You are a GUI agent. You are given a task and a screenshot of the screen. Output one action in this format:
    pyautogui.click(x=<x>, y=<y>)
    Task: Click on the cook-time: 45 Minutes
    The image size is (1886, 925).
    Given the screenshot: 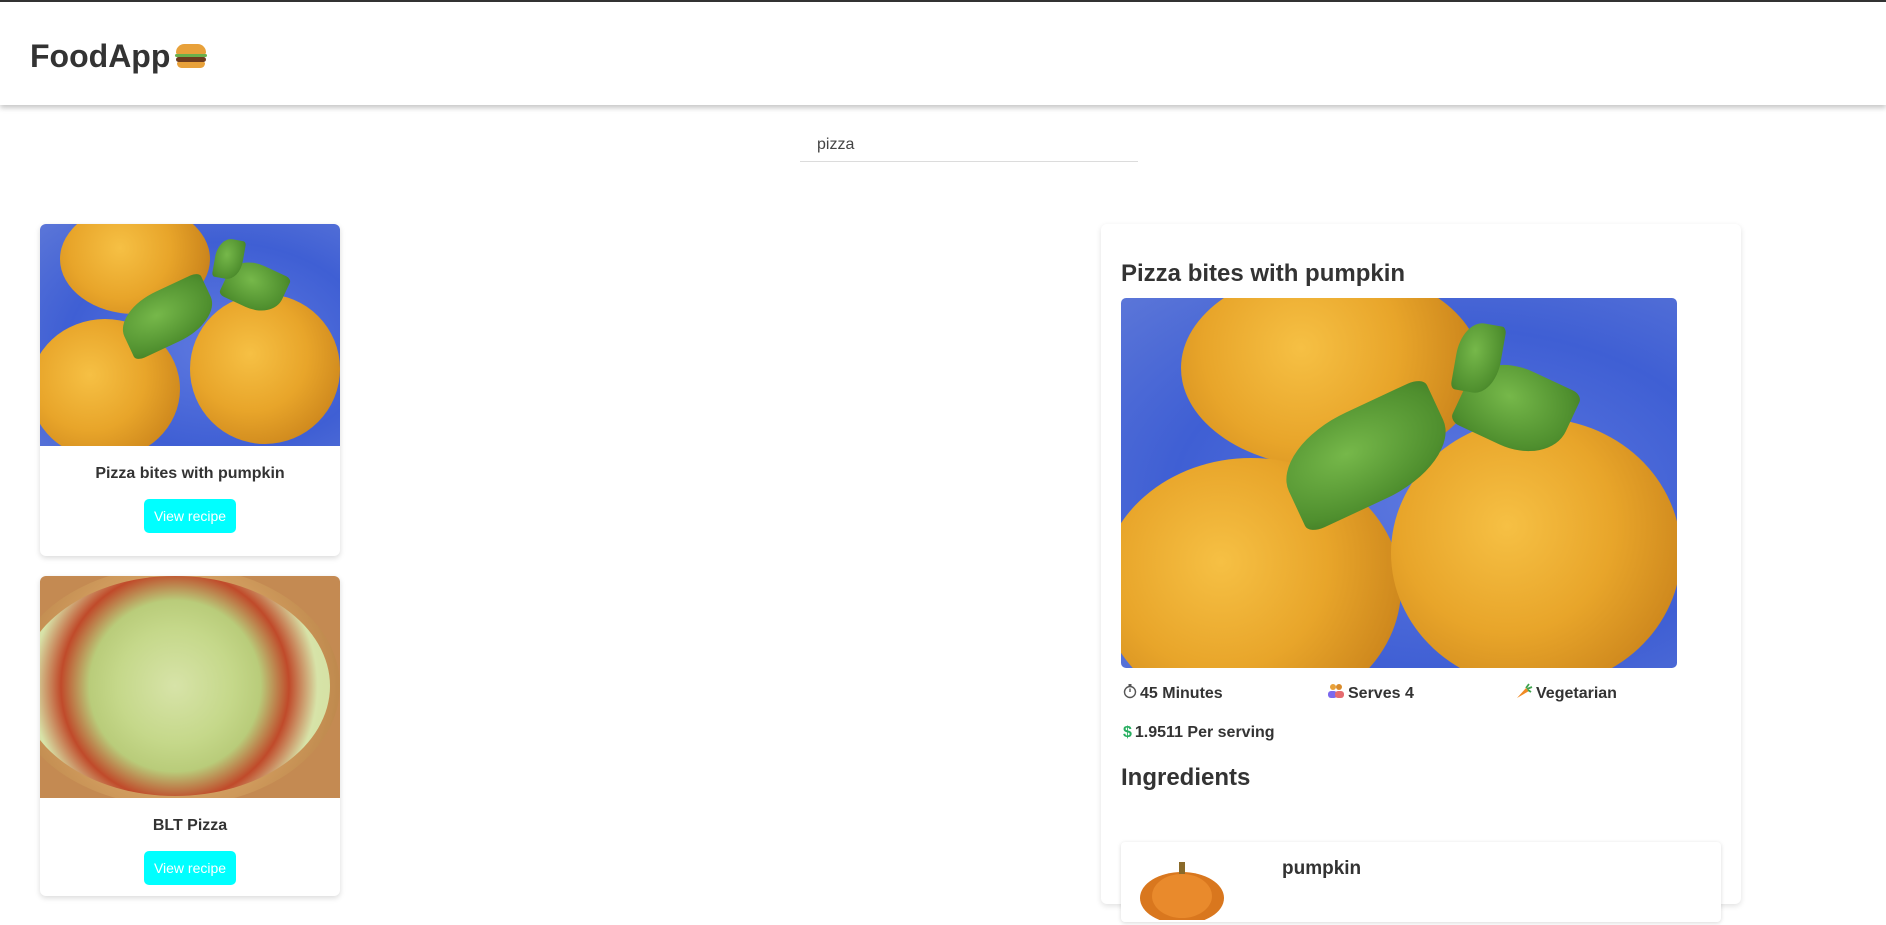 What is the action you would take?
    pyautogui.click(x=1173, y=693)
    